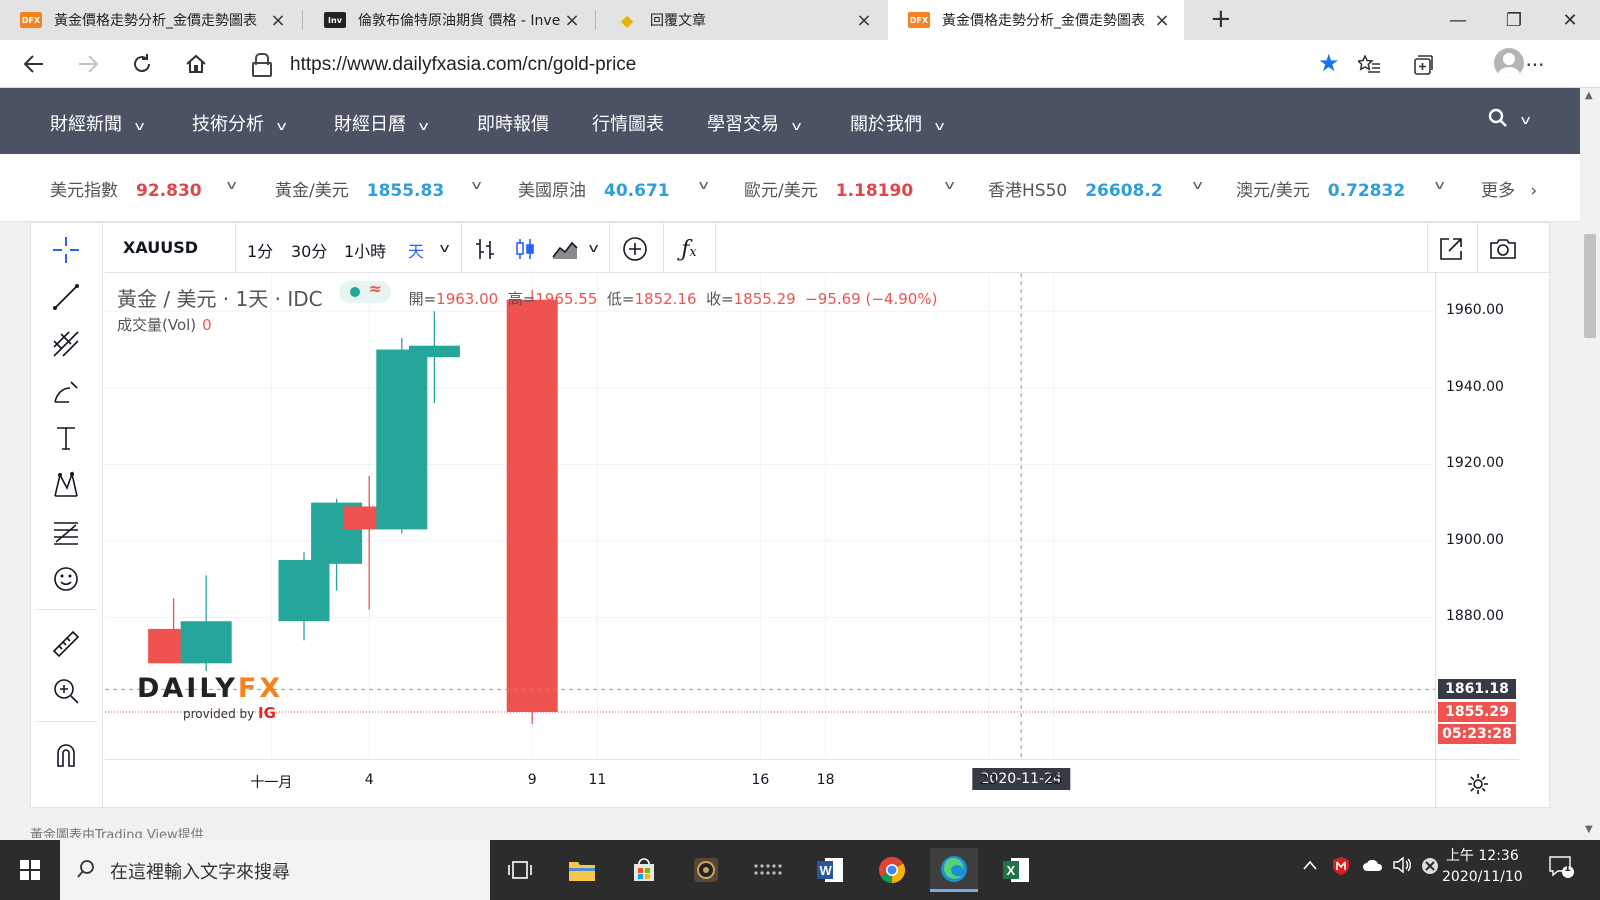 This screenshot has width=1600, height=900. I want to click on trend-line-tool, so click(66, 297).